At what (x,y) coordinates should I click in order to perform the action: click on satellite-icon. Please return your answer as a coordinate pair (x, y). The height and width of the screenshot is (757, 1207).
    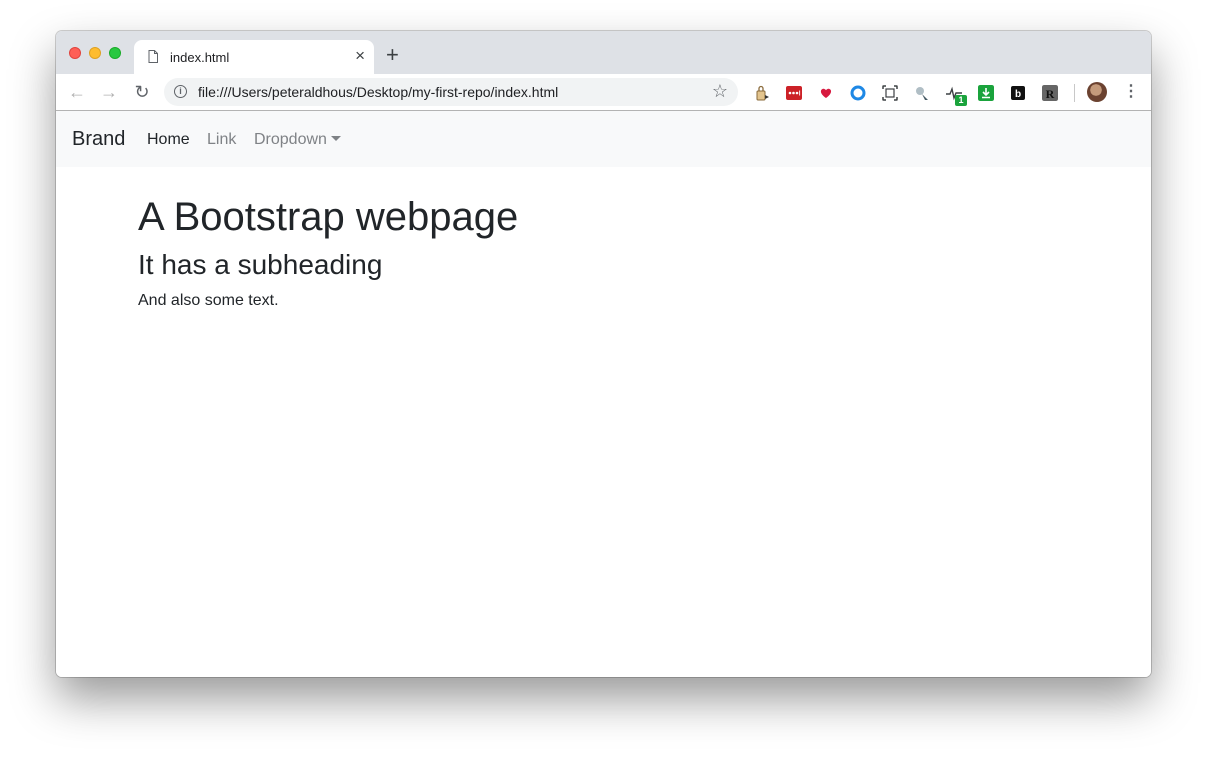
    Looking at the image, I should click on (922, 93).